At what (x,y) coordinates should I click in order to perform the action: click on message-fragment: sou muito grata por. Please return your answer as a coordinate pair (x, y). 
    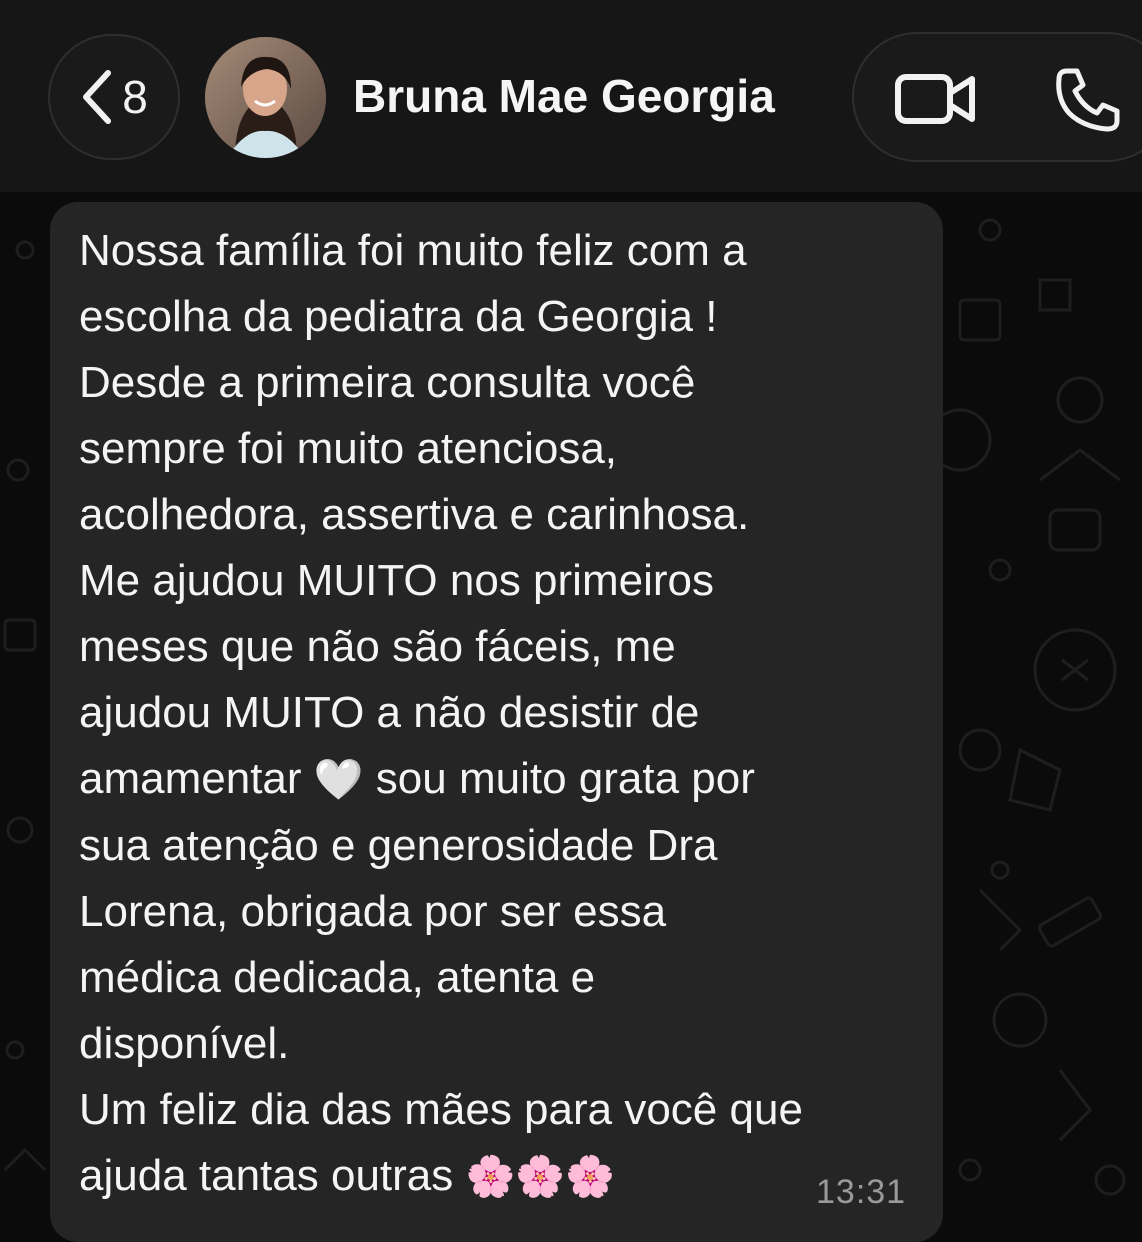
    Looking at the image, I should click on (559, 778).